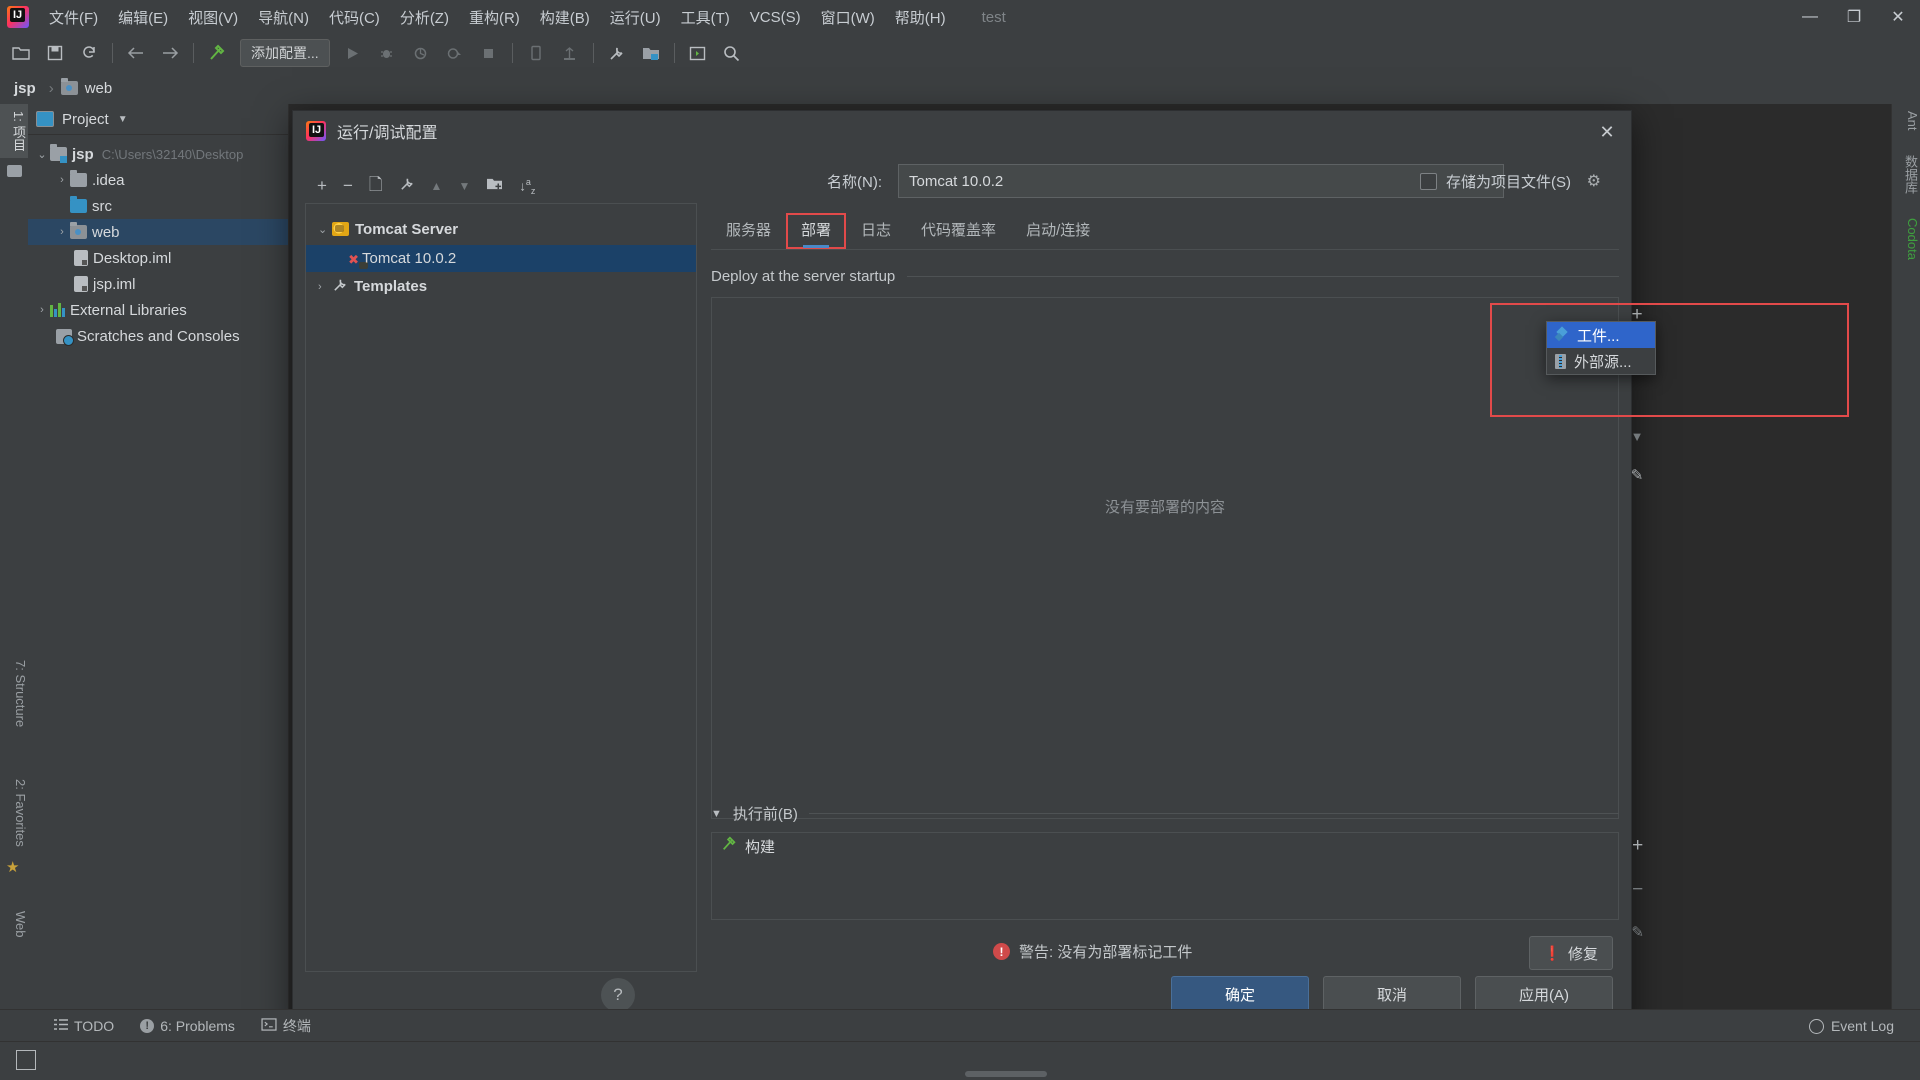  I want to click on open-folder-icon, so click(21, 53).